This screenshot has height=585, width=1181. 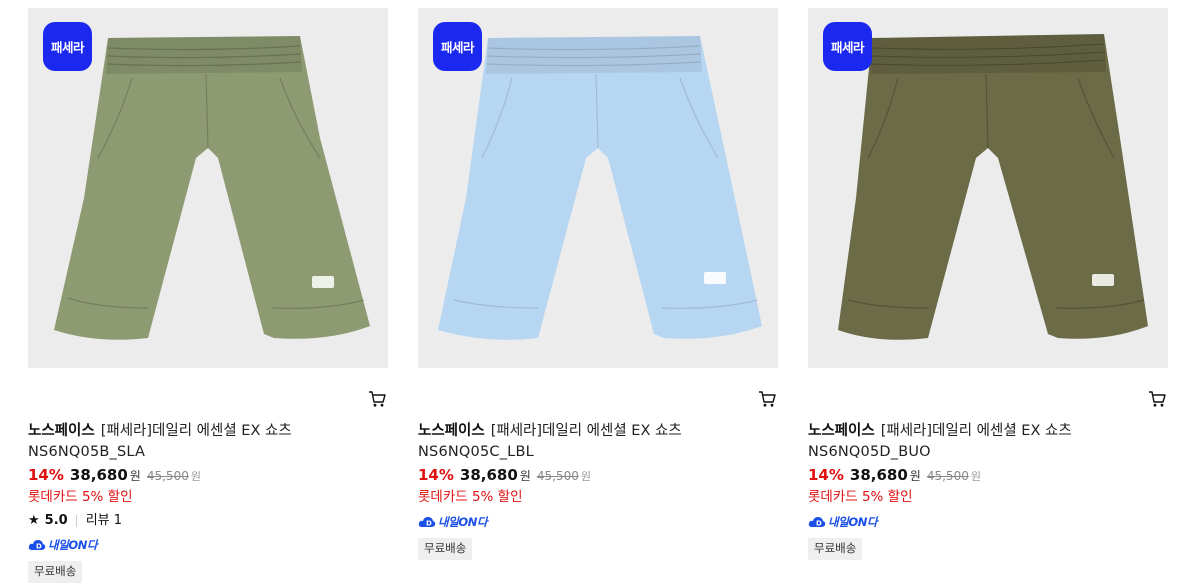 What do you see at coordinates (87, 452) in the screenshot?
I see `product-code: NS6NQ05B_SLA` at bounding box center [87, 452].